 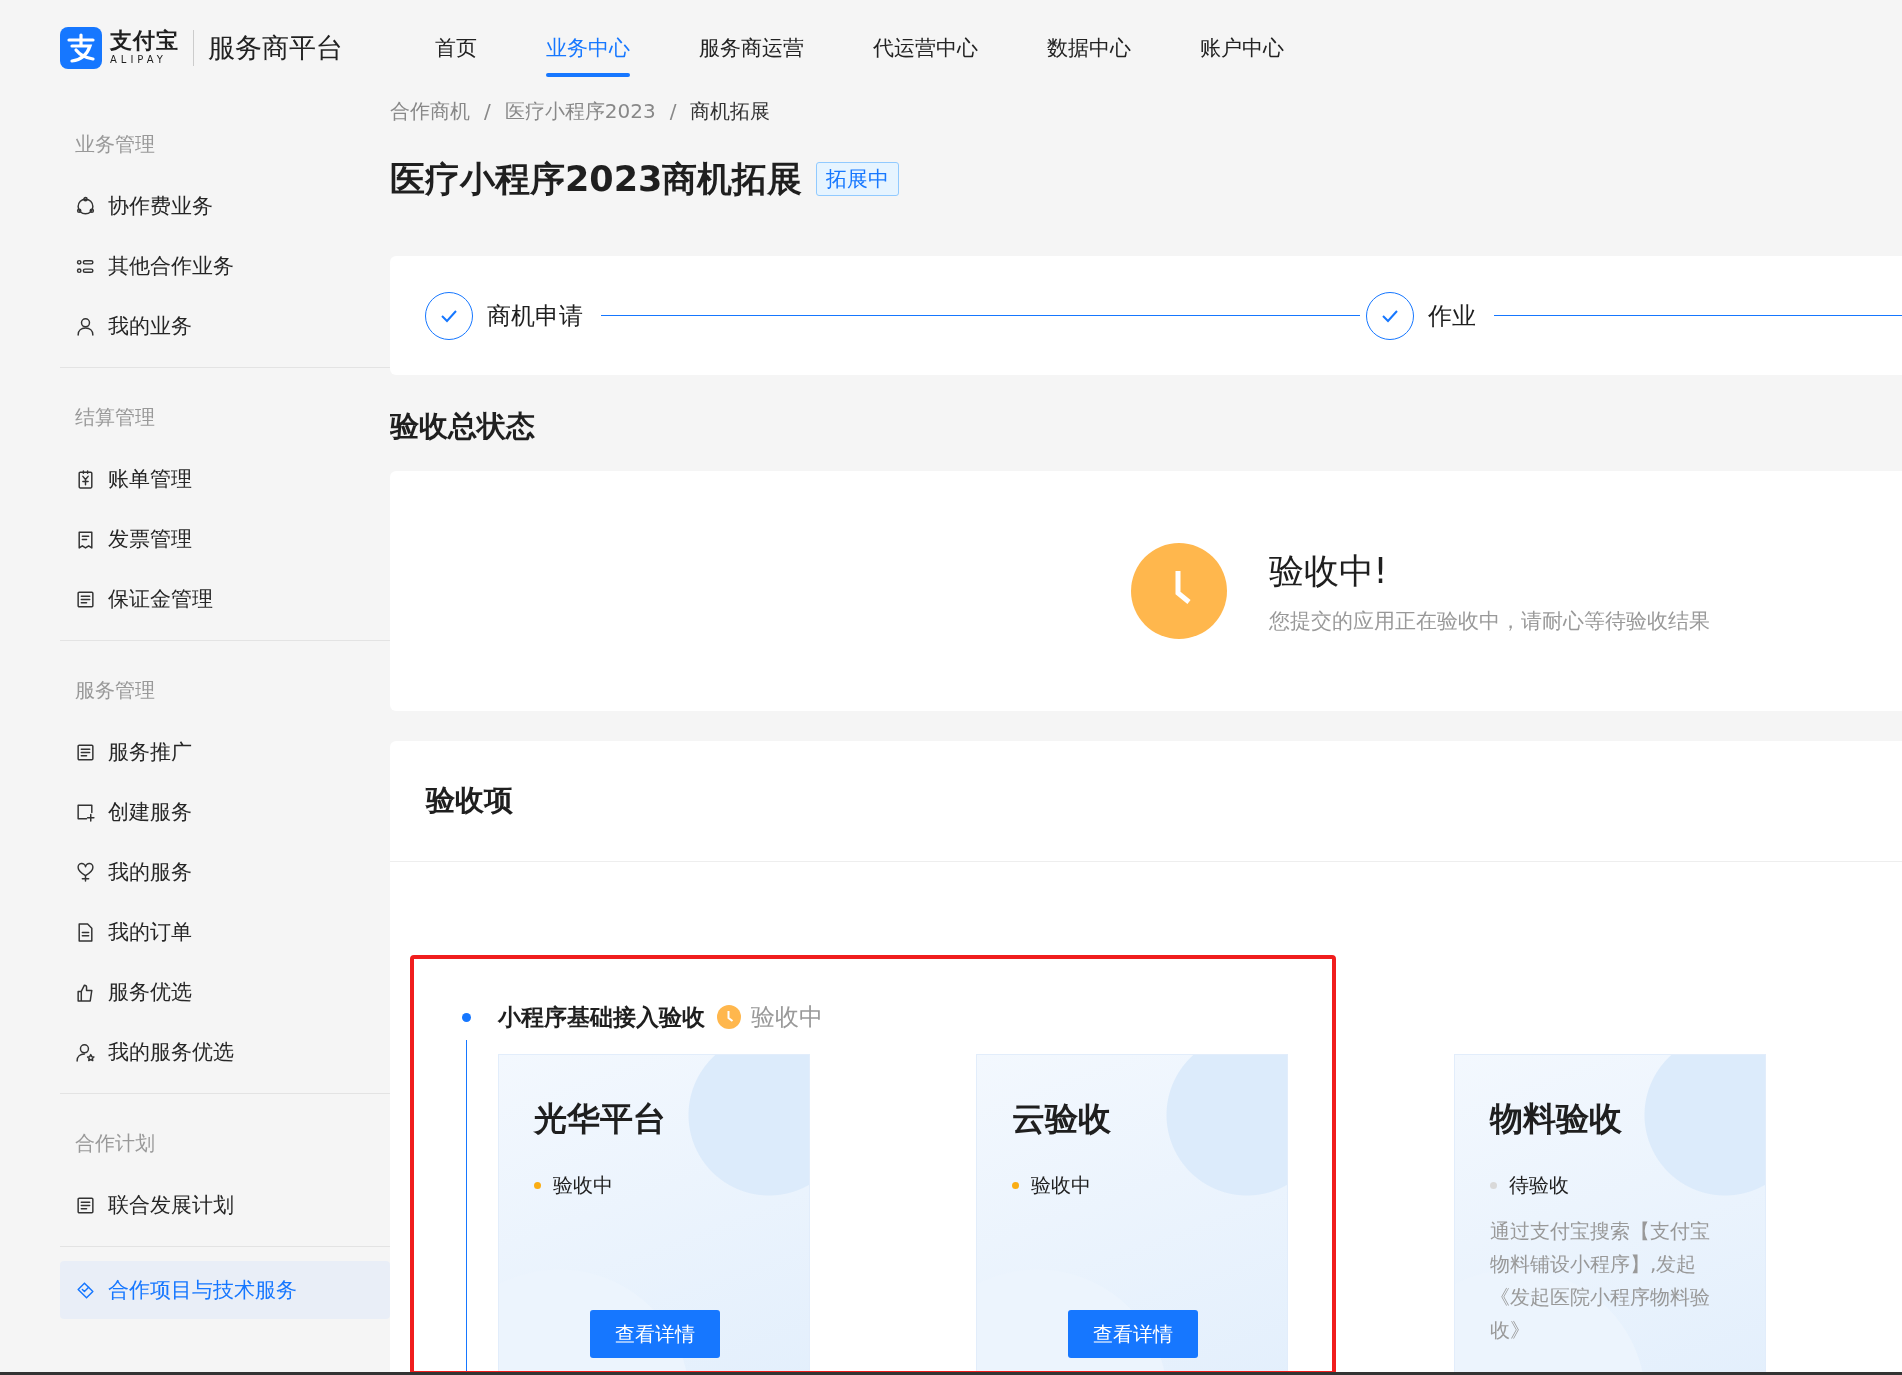 What do you see at coordinates (601, 1017) in the screenshot?
I see `group-title: 小程序基础接入验收` at bounding box center [601, 1017].